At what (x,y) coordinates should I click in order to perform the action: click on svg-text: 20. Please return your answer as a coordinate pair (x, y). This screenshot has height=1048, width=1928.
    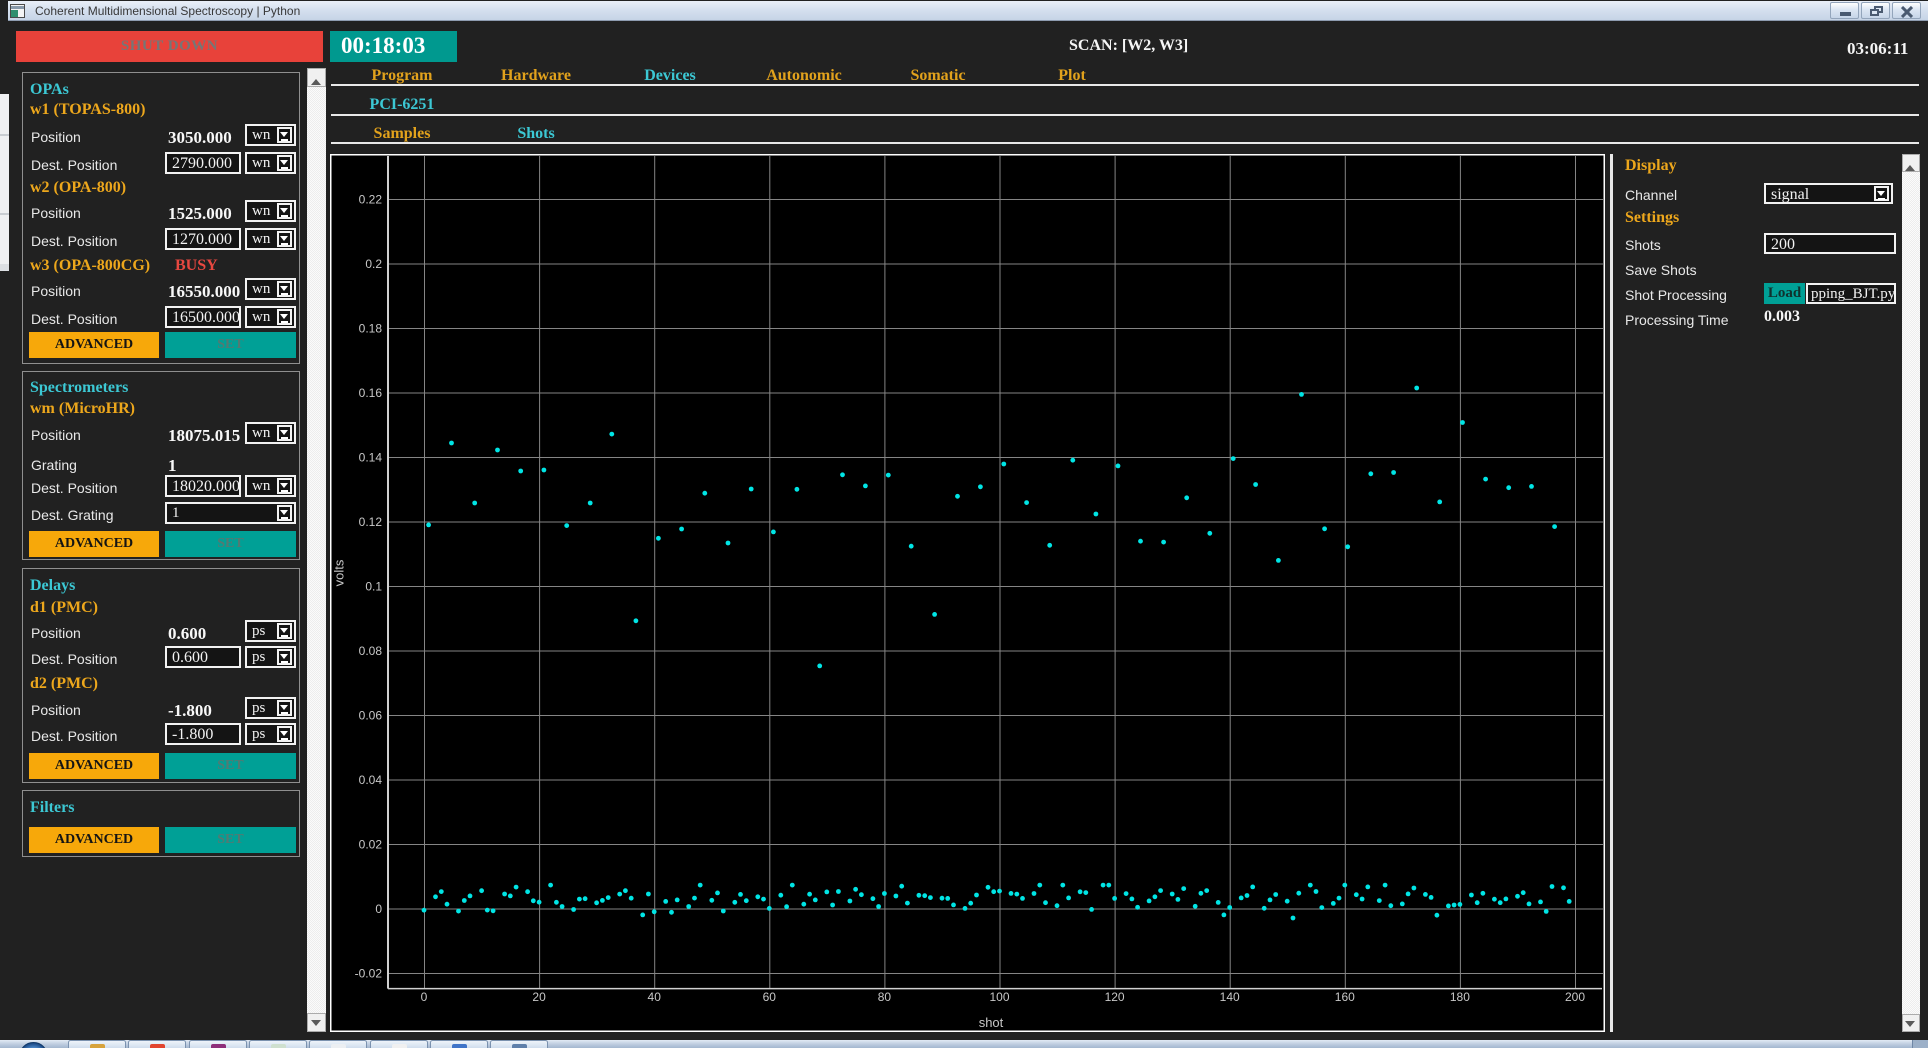
    Looking at the image, I should click on (539, 997).